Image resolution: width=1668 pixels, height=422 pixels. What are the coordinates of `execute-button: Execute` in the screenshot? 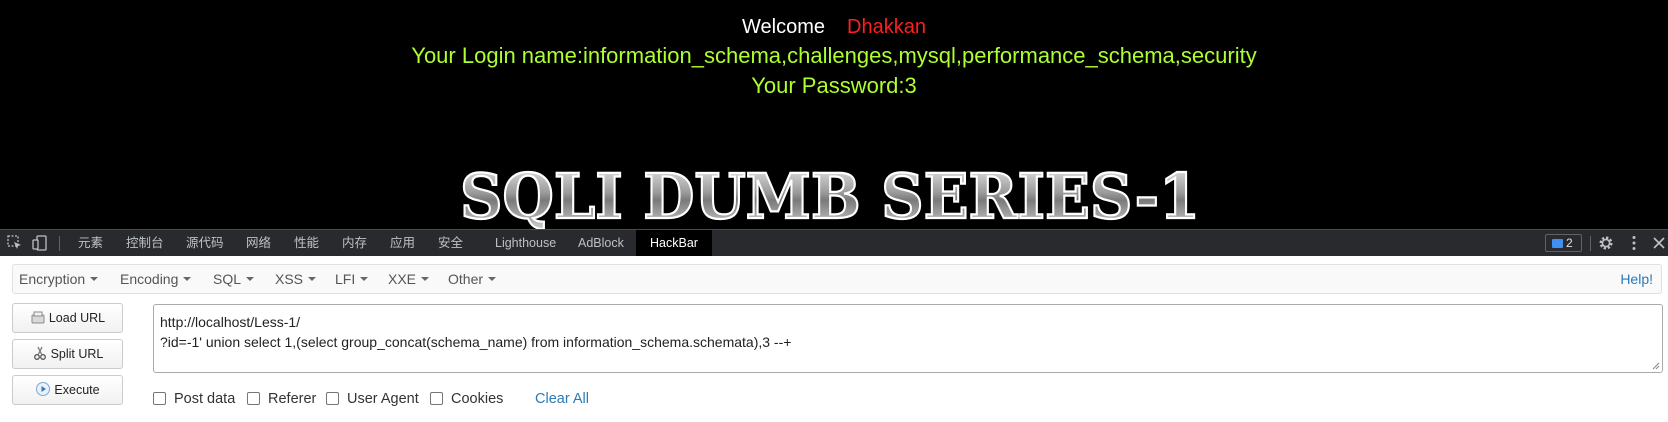 It's located at (67, 390).